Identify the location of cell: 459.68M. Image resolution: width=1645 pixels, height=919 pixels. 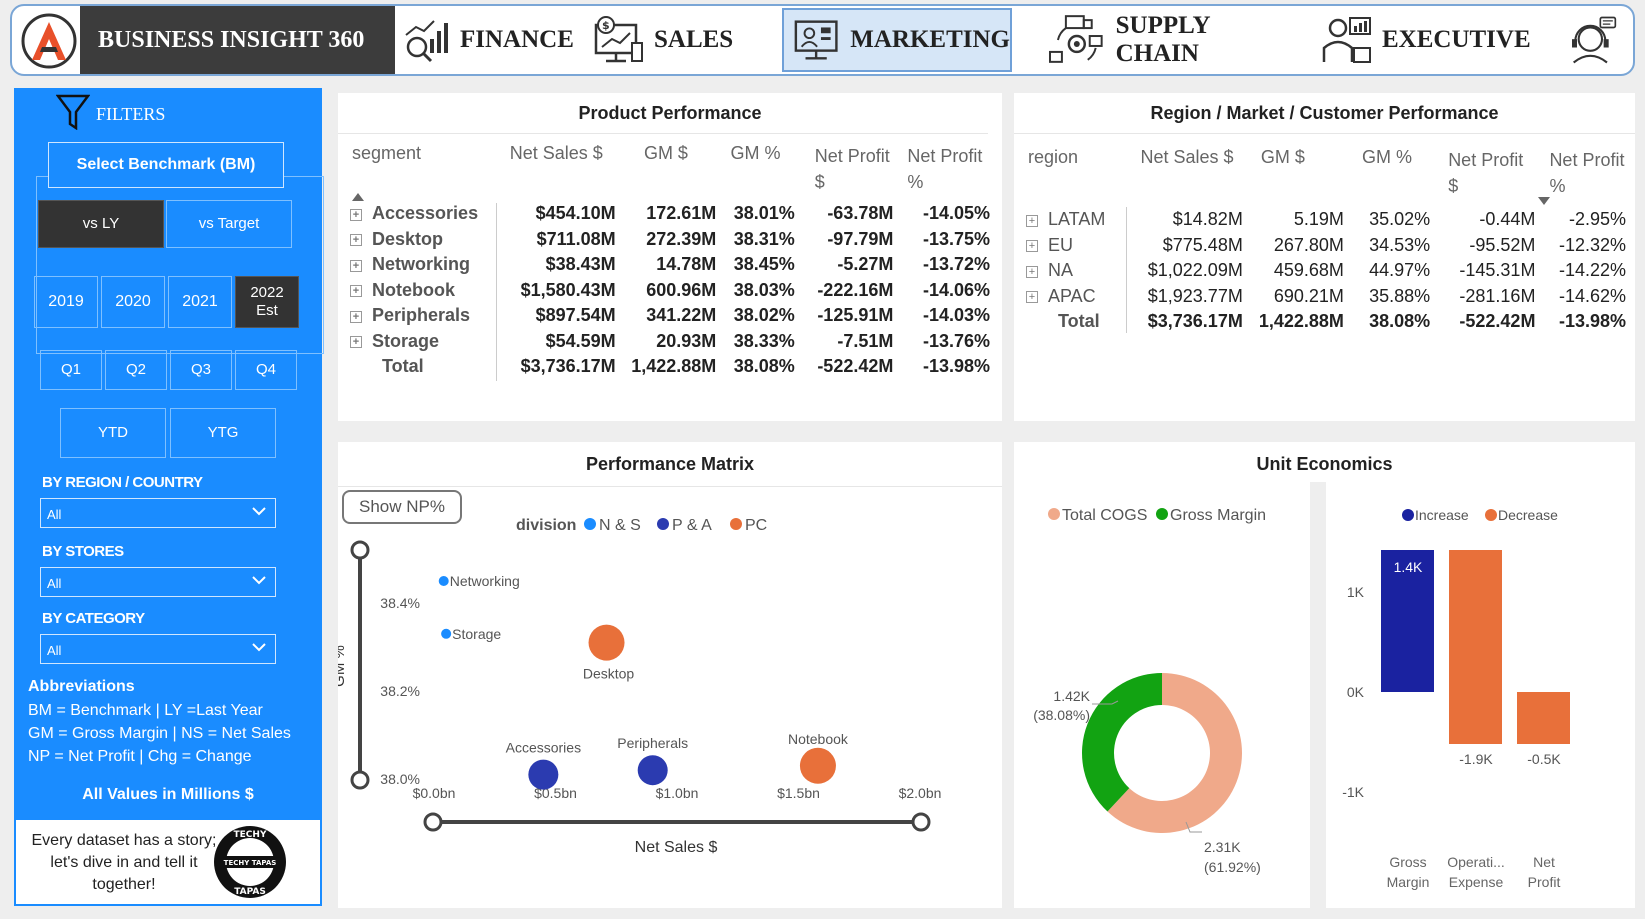
(1308, 270).